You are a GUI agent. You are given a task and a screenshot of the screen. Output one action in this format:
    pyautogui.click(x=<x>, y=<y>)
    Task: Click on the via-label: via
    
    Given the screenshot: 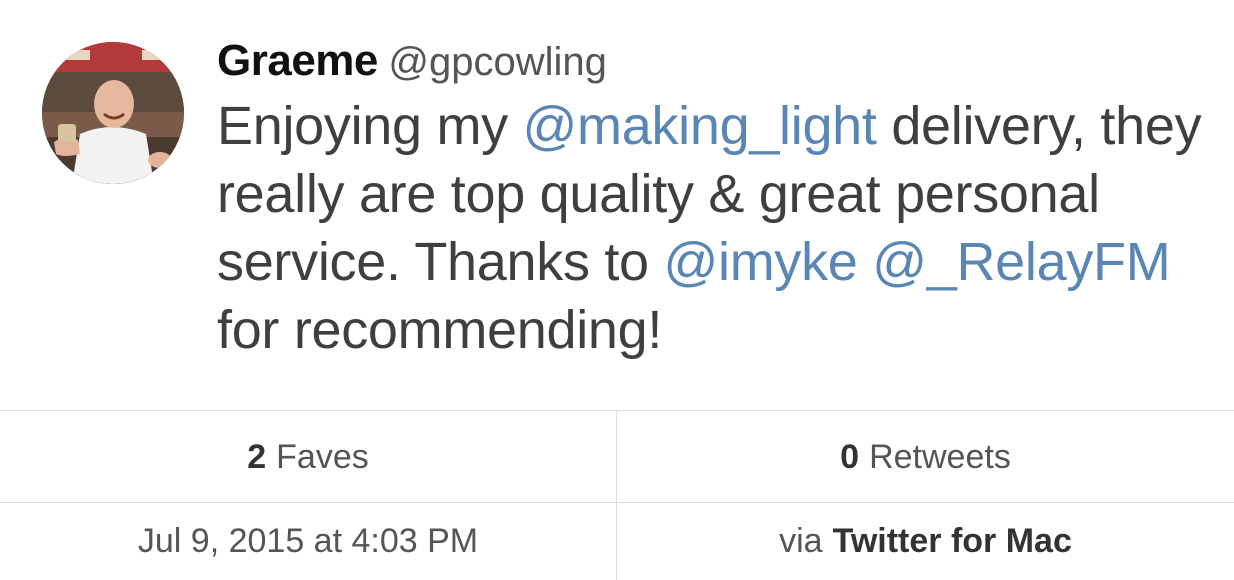 What is the action you would take?
    pyautogui.click(x=801, y=541)
    